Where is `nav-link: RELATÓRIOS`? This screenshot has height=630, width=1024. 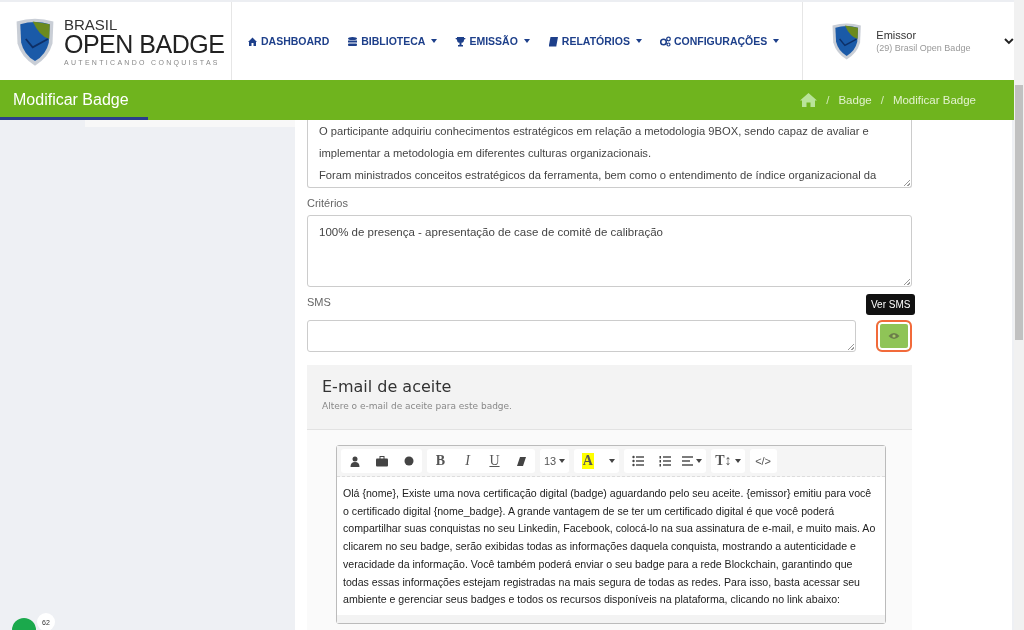 nav-link: RELATÓRIOS is located at coordinates (594, 41).